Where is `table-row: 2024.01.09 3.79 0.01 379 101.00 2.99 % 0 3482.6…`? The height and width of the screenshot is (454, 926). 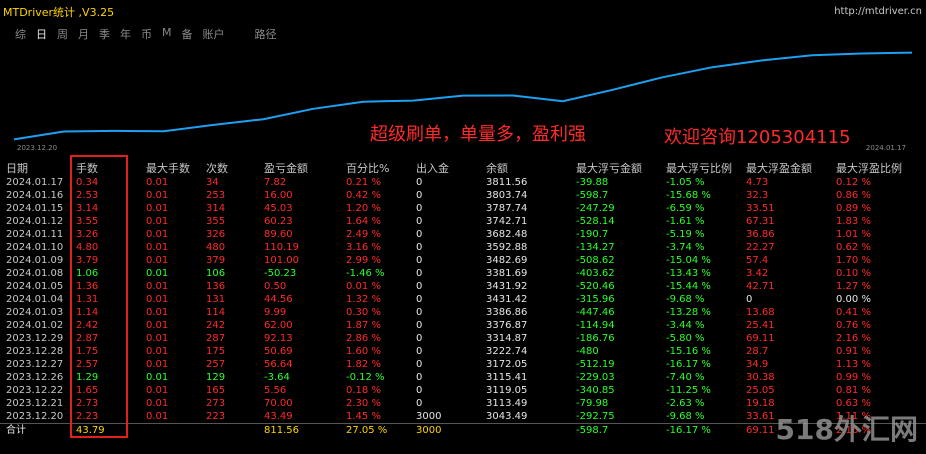
table-row: 2024.01.09 3.79 0.01 379 101.00 2.99 % 0 3482.6… is located at coordinates (463, 260).